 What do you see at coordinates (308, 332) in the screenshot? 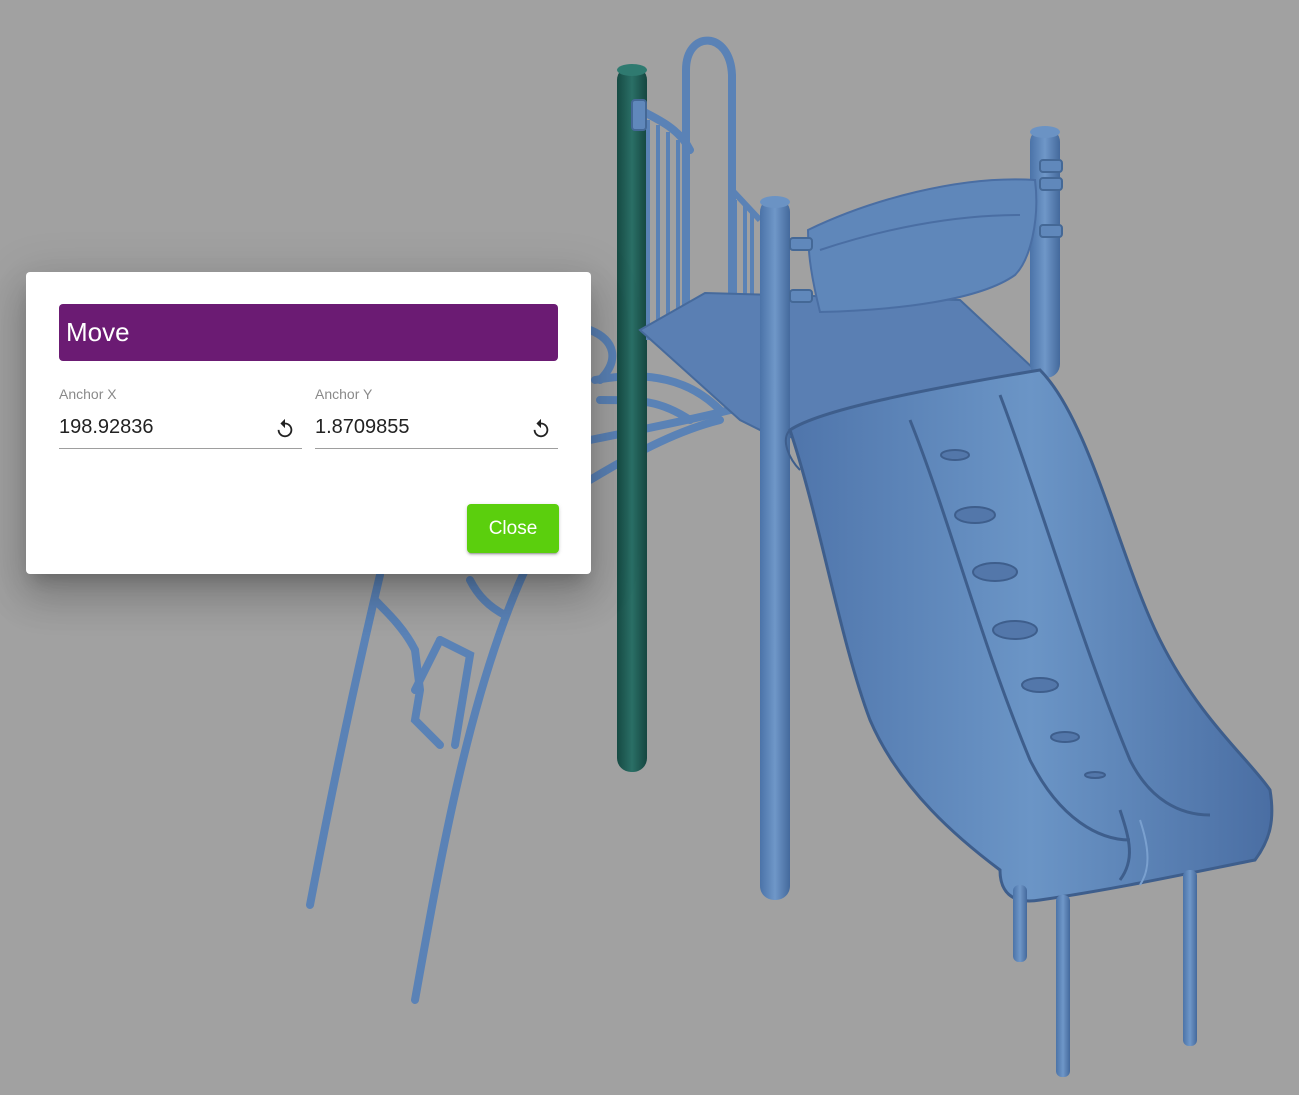
I see `dialog-title: Move` at bounding box center [308, 332].